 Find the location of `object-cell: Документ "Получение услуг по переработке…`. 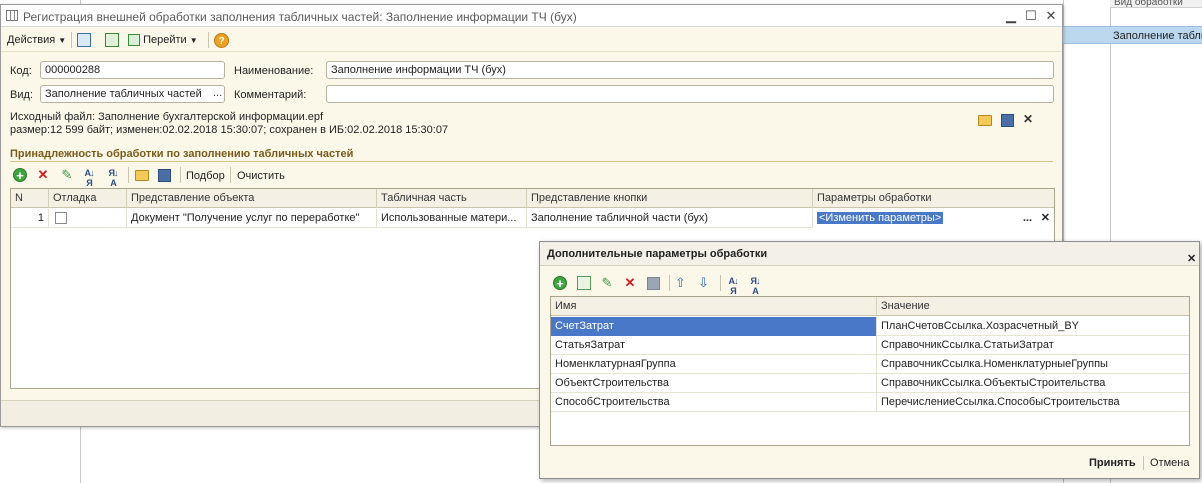

object-cell: Документ "Получение услуг по переработке… is located at coordinates (252, 218).